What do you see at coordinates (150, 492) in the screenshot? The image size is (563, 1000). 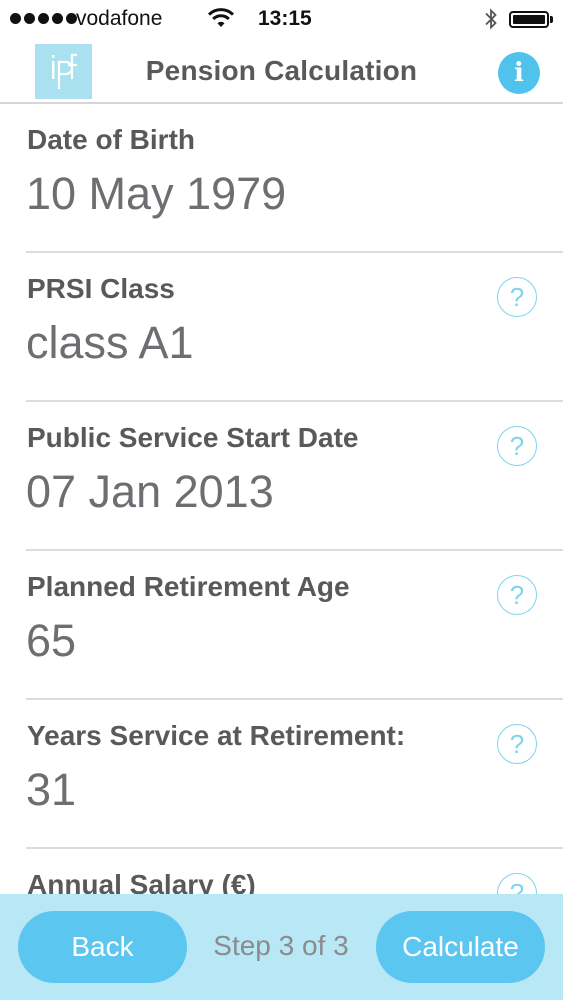 I see `field-value: 07 Jan 2013` at bounding box center [150, 492].